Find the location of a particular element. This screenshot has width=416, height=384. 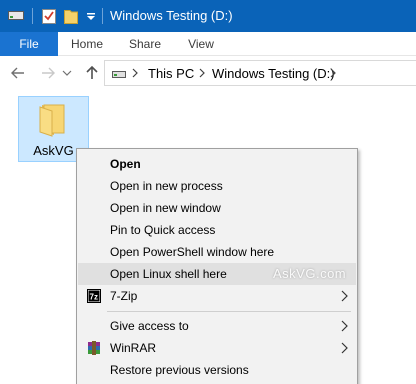

svg-text: 7z is located at coordinates (94, 297).